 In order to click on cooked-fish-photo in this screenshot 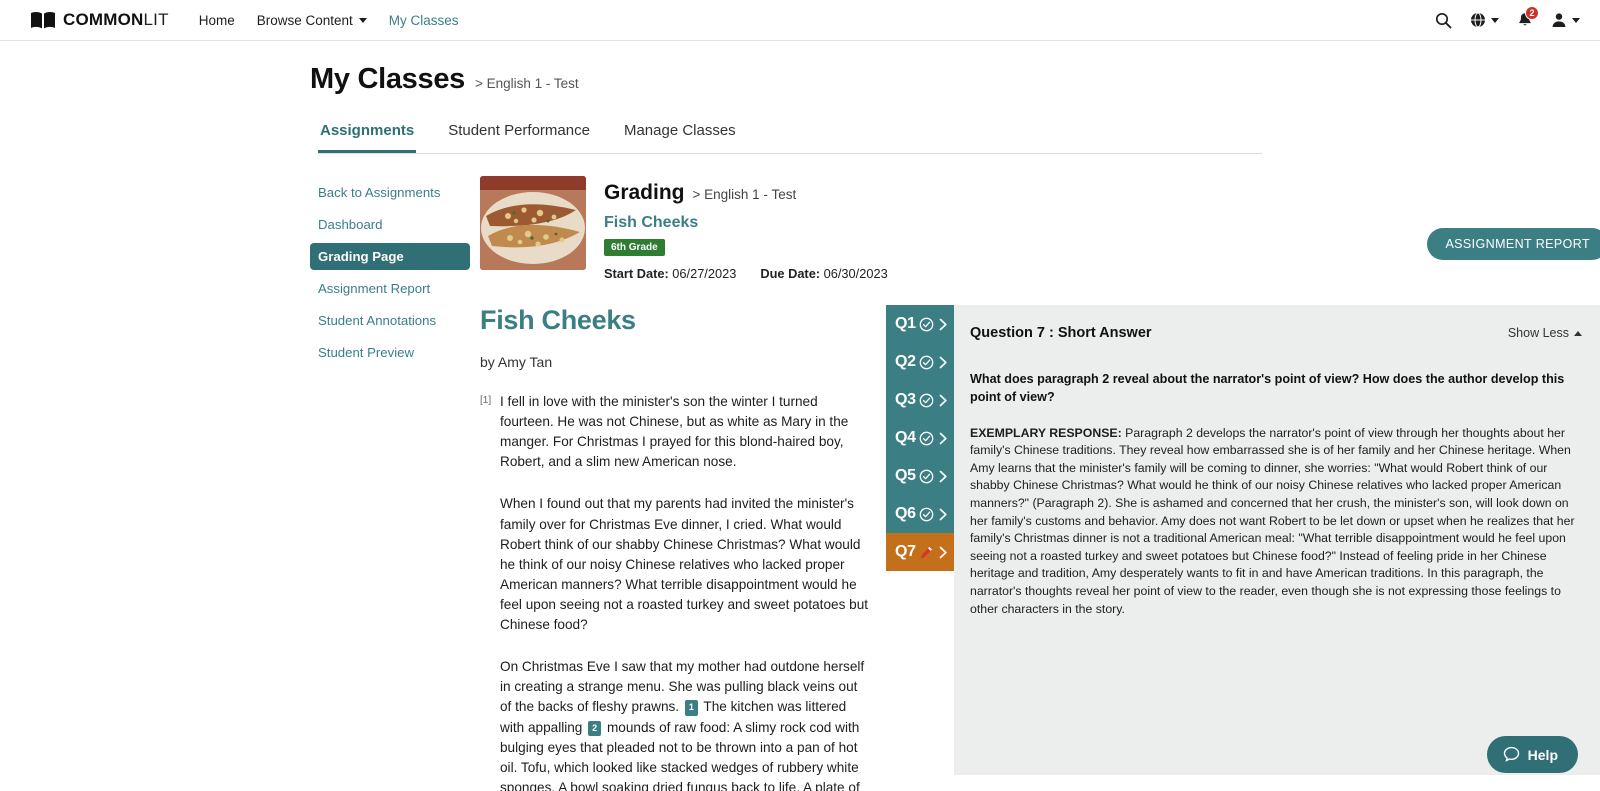, I will do `click(533, 223)`.